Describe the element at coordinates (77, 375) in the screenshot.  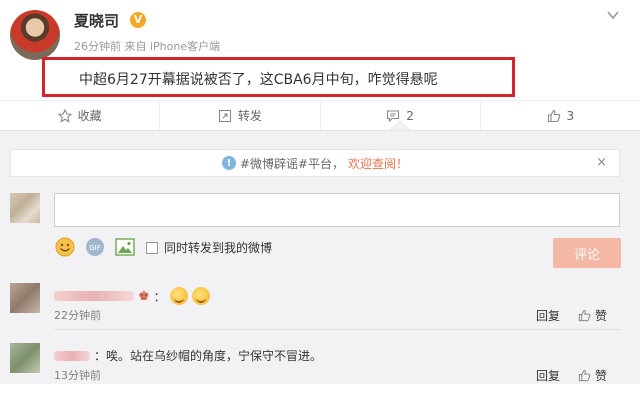
I see `comment-time: 13分钟前` at that location.